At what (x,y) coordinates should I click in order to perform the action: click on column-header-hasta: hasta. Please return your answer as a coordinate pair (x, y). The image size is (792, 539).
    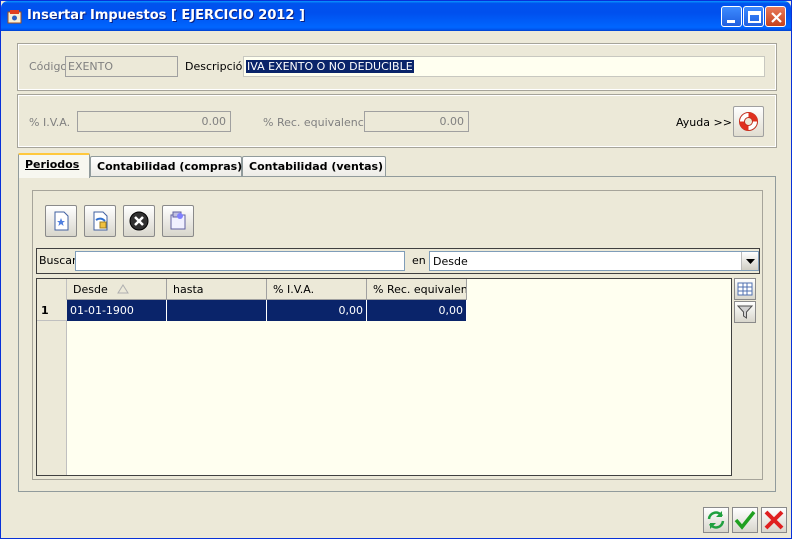
    Looking at the image, I should click on (217, 289).